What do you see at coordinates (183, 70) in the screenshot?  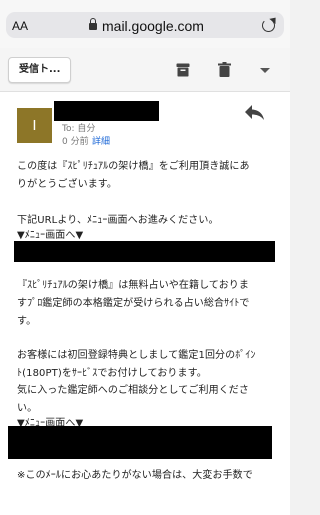 I see `archive-icon` at bounding box center [183, 70].